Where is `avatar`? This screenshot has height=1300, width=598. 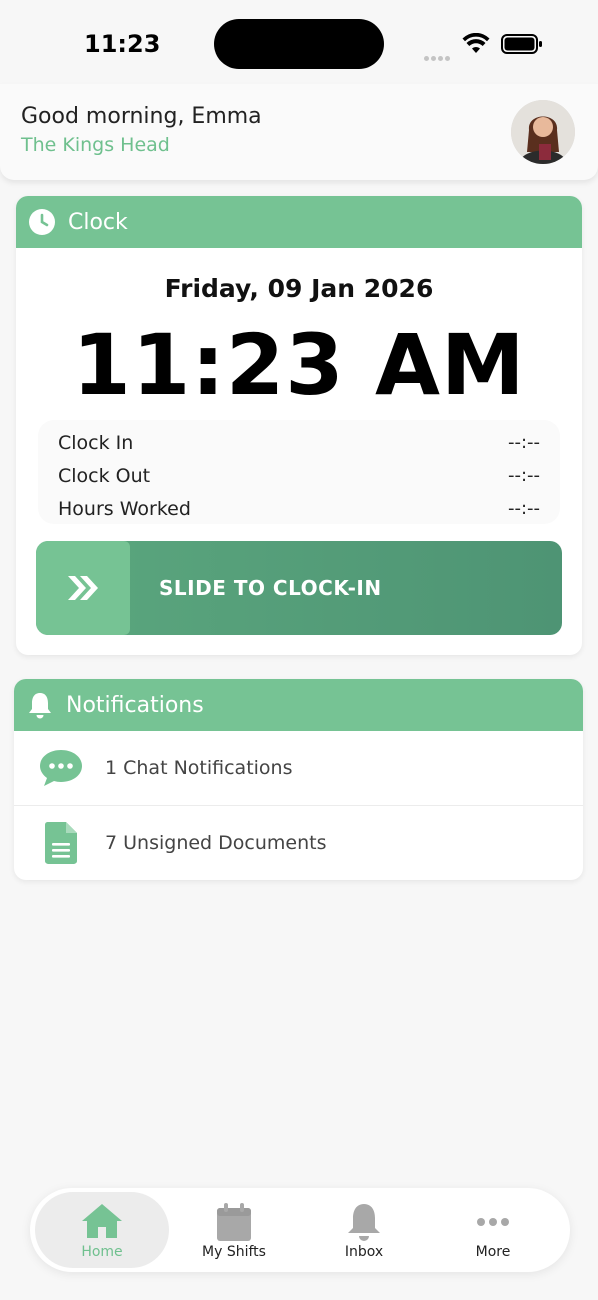 avatar is located at coordinates (543, 132).